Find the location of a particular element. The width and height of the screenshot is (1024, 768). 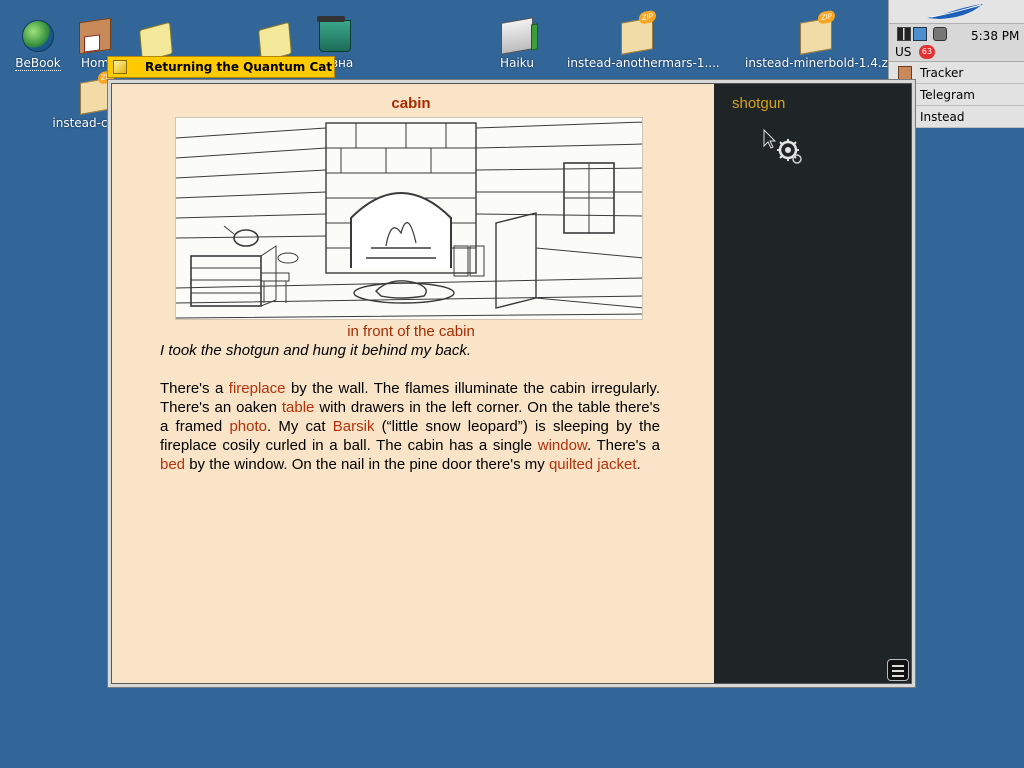

keyboard-layout: US is located at coordinates (903, 52).